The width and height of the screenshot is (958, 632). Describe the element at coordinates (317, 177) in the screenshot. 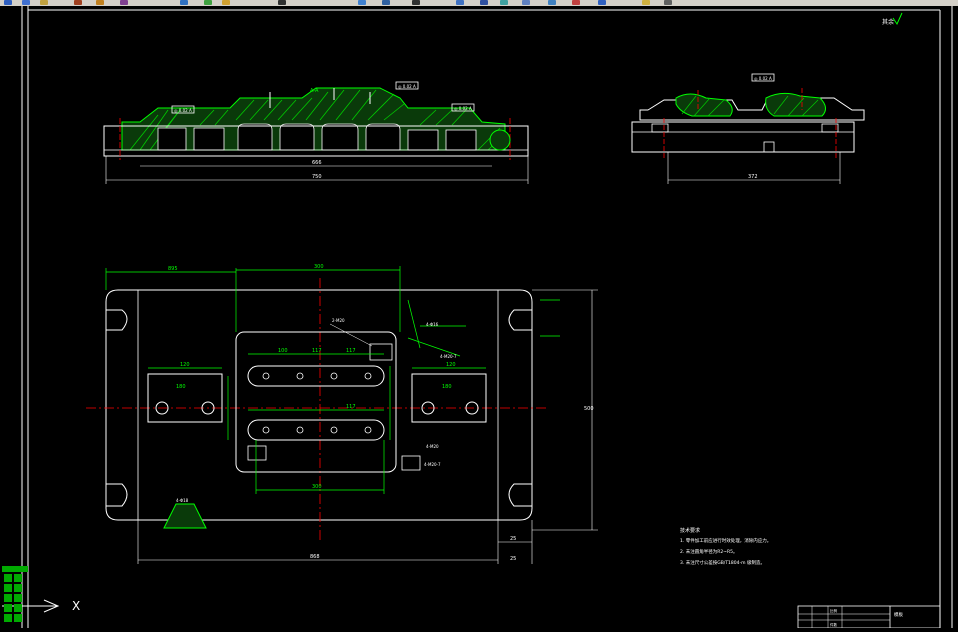

I see `dim-top-width: 750` at that location.